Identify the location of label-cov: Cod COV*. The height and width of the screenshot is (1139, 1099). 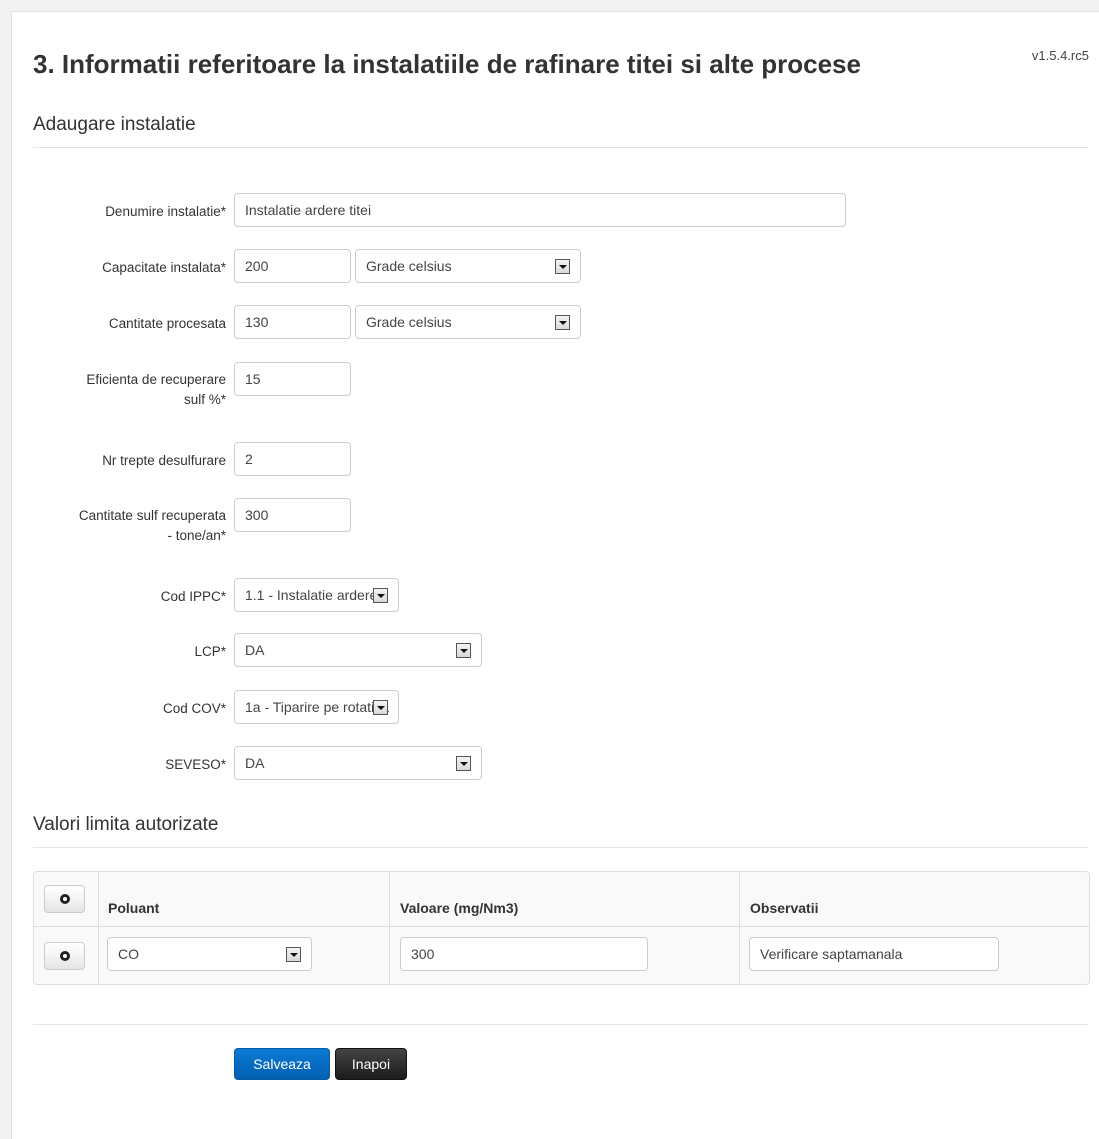
(194, 708).